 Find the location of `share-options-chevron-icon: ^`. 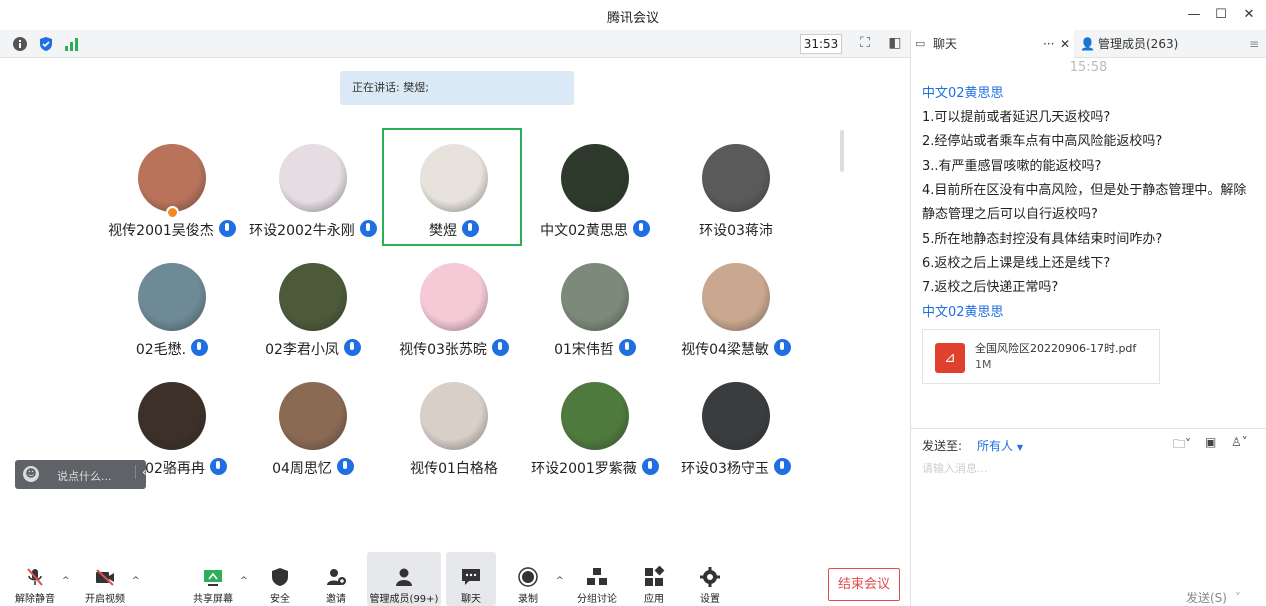

share-options-chevron-icon: ^ is located at coordinates (244, 581).